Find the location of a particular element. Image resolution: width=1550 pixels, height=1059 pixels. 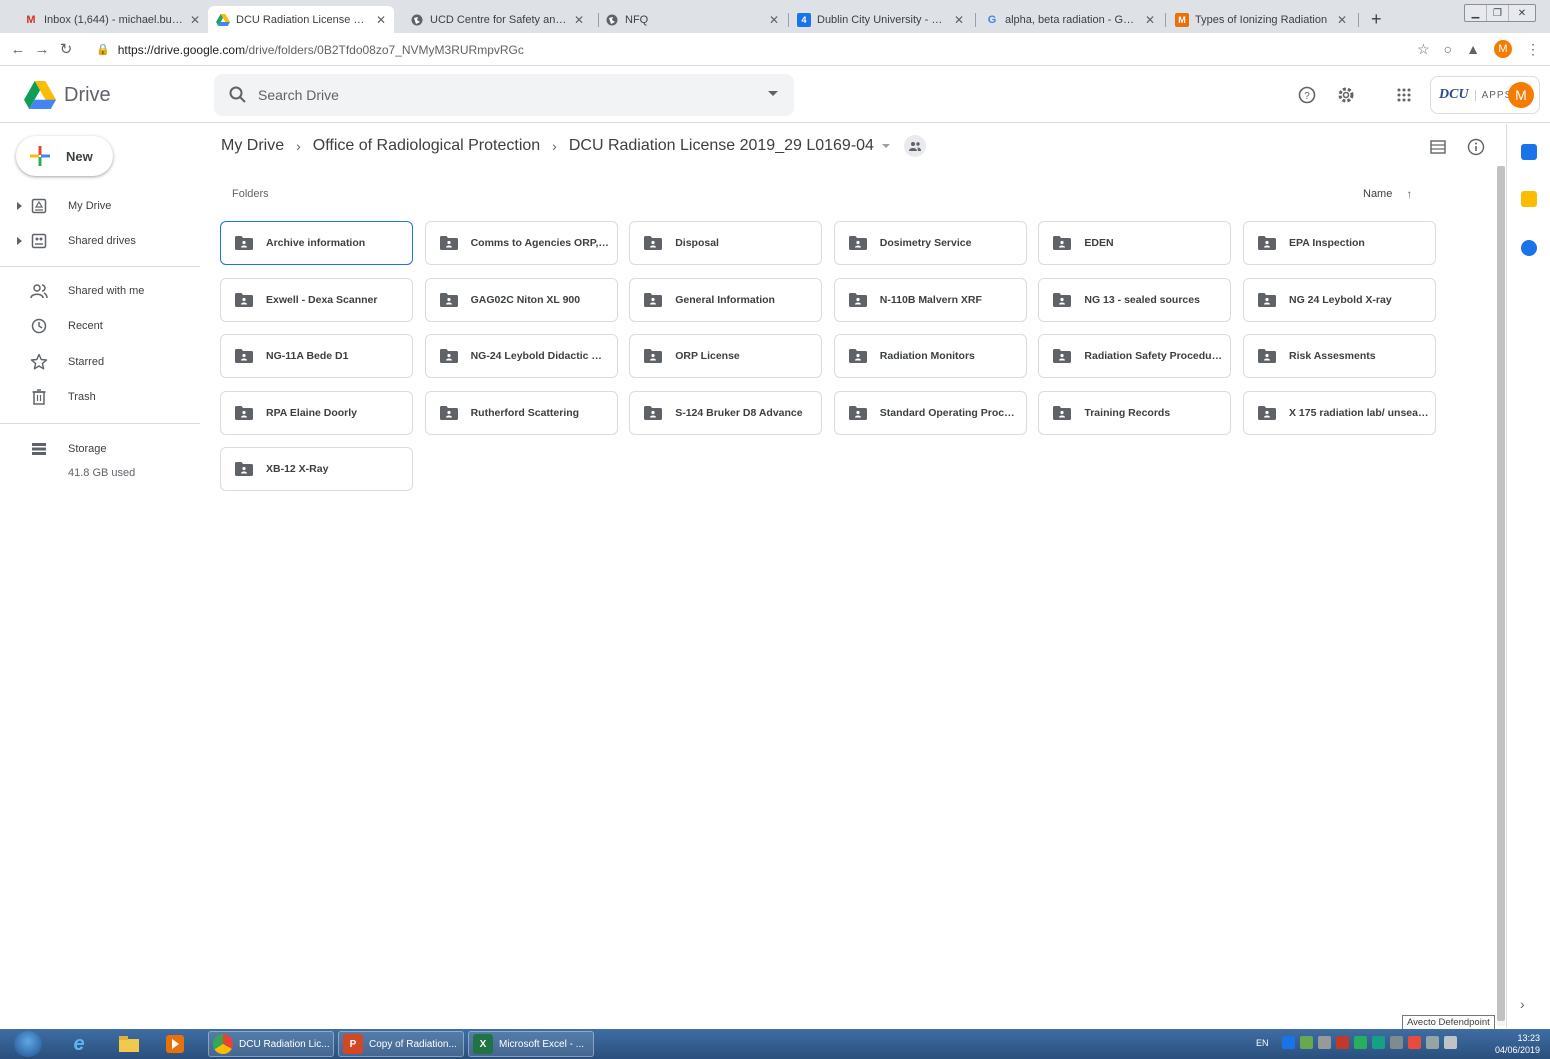

folder-card: Risk Assesments is located at coordinates (1339, 356).